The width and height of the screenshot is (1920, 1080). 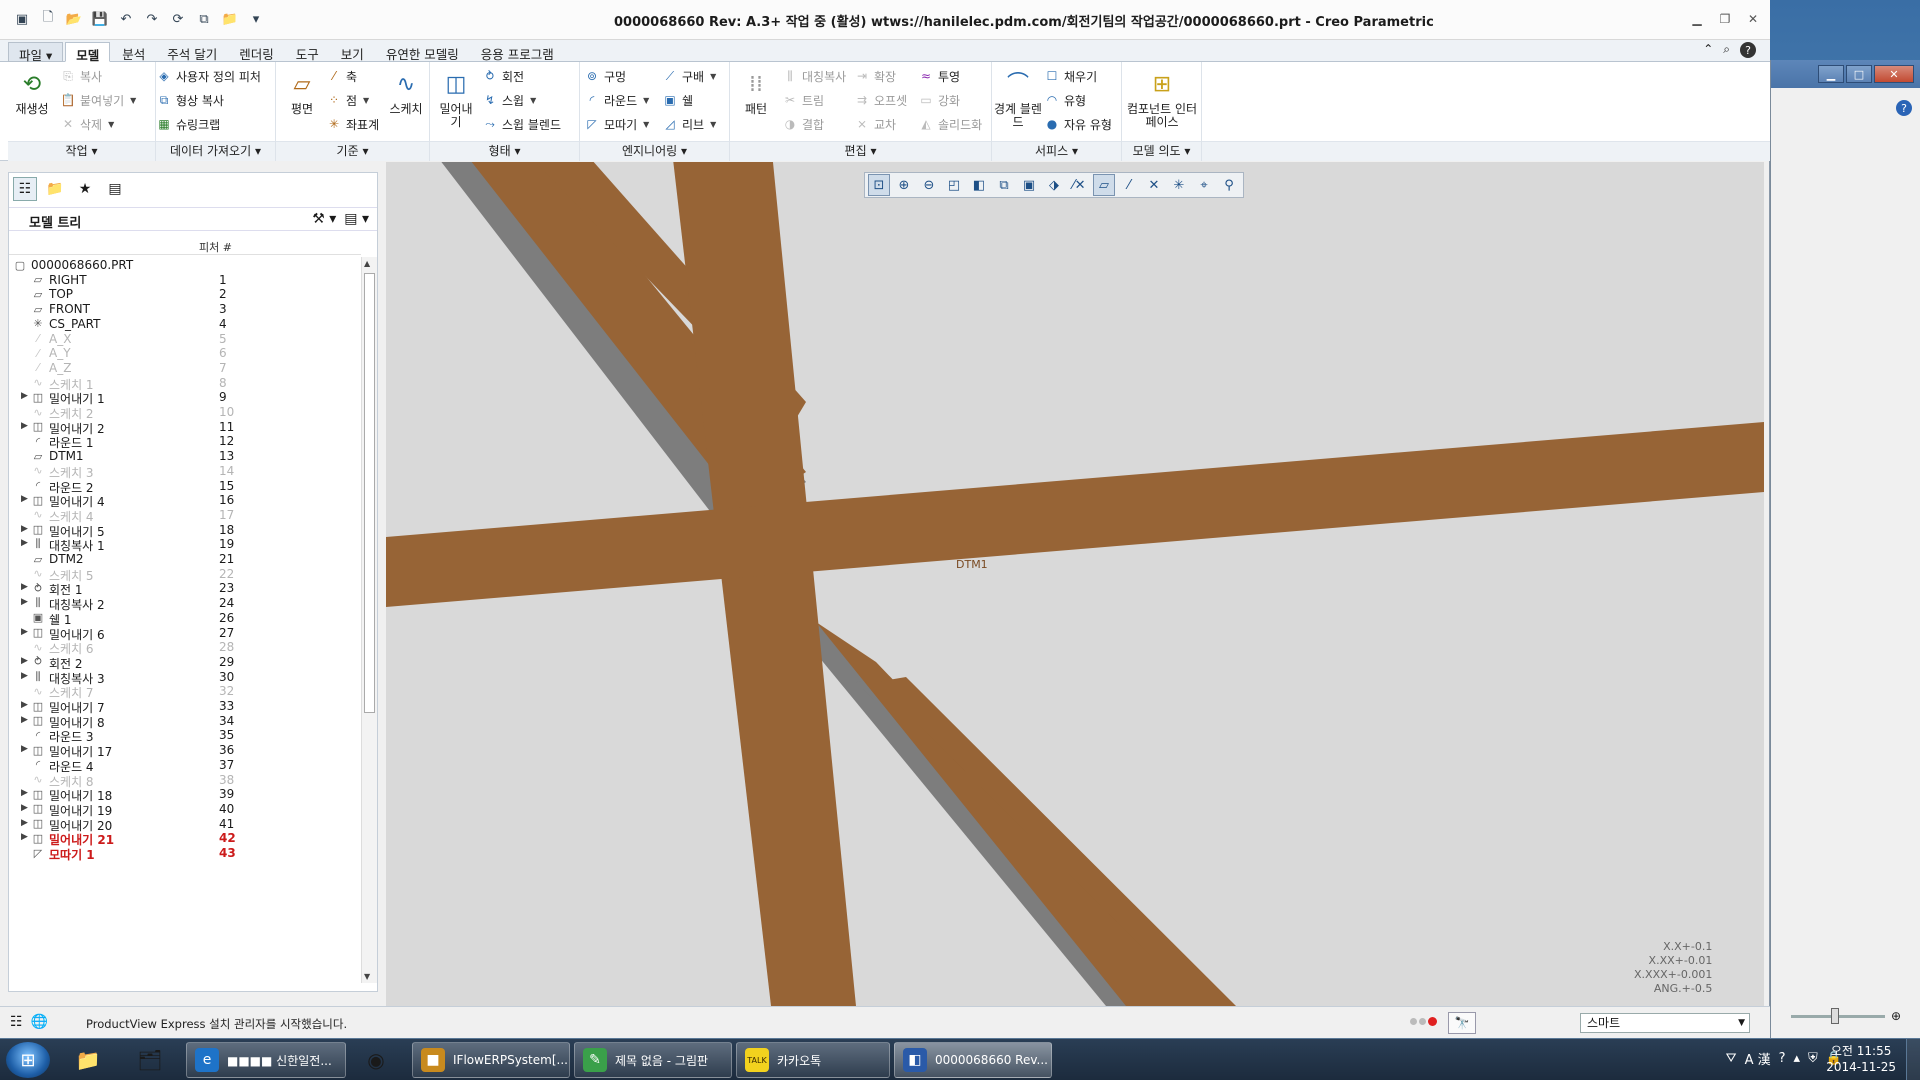 I want to click on point-display-icon: ✕, so click(x=1154, y=185).